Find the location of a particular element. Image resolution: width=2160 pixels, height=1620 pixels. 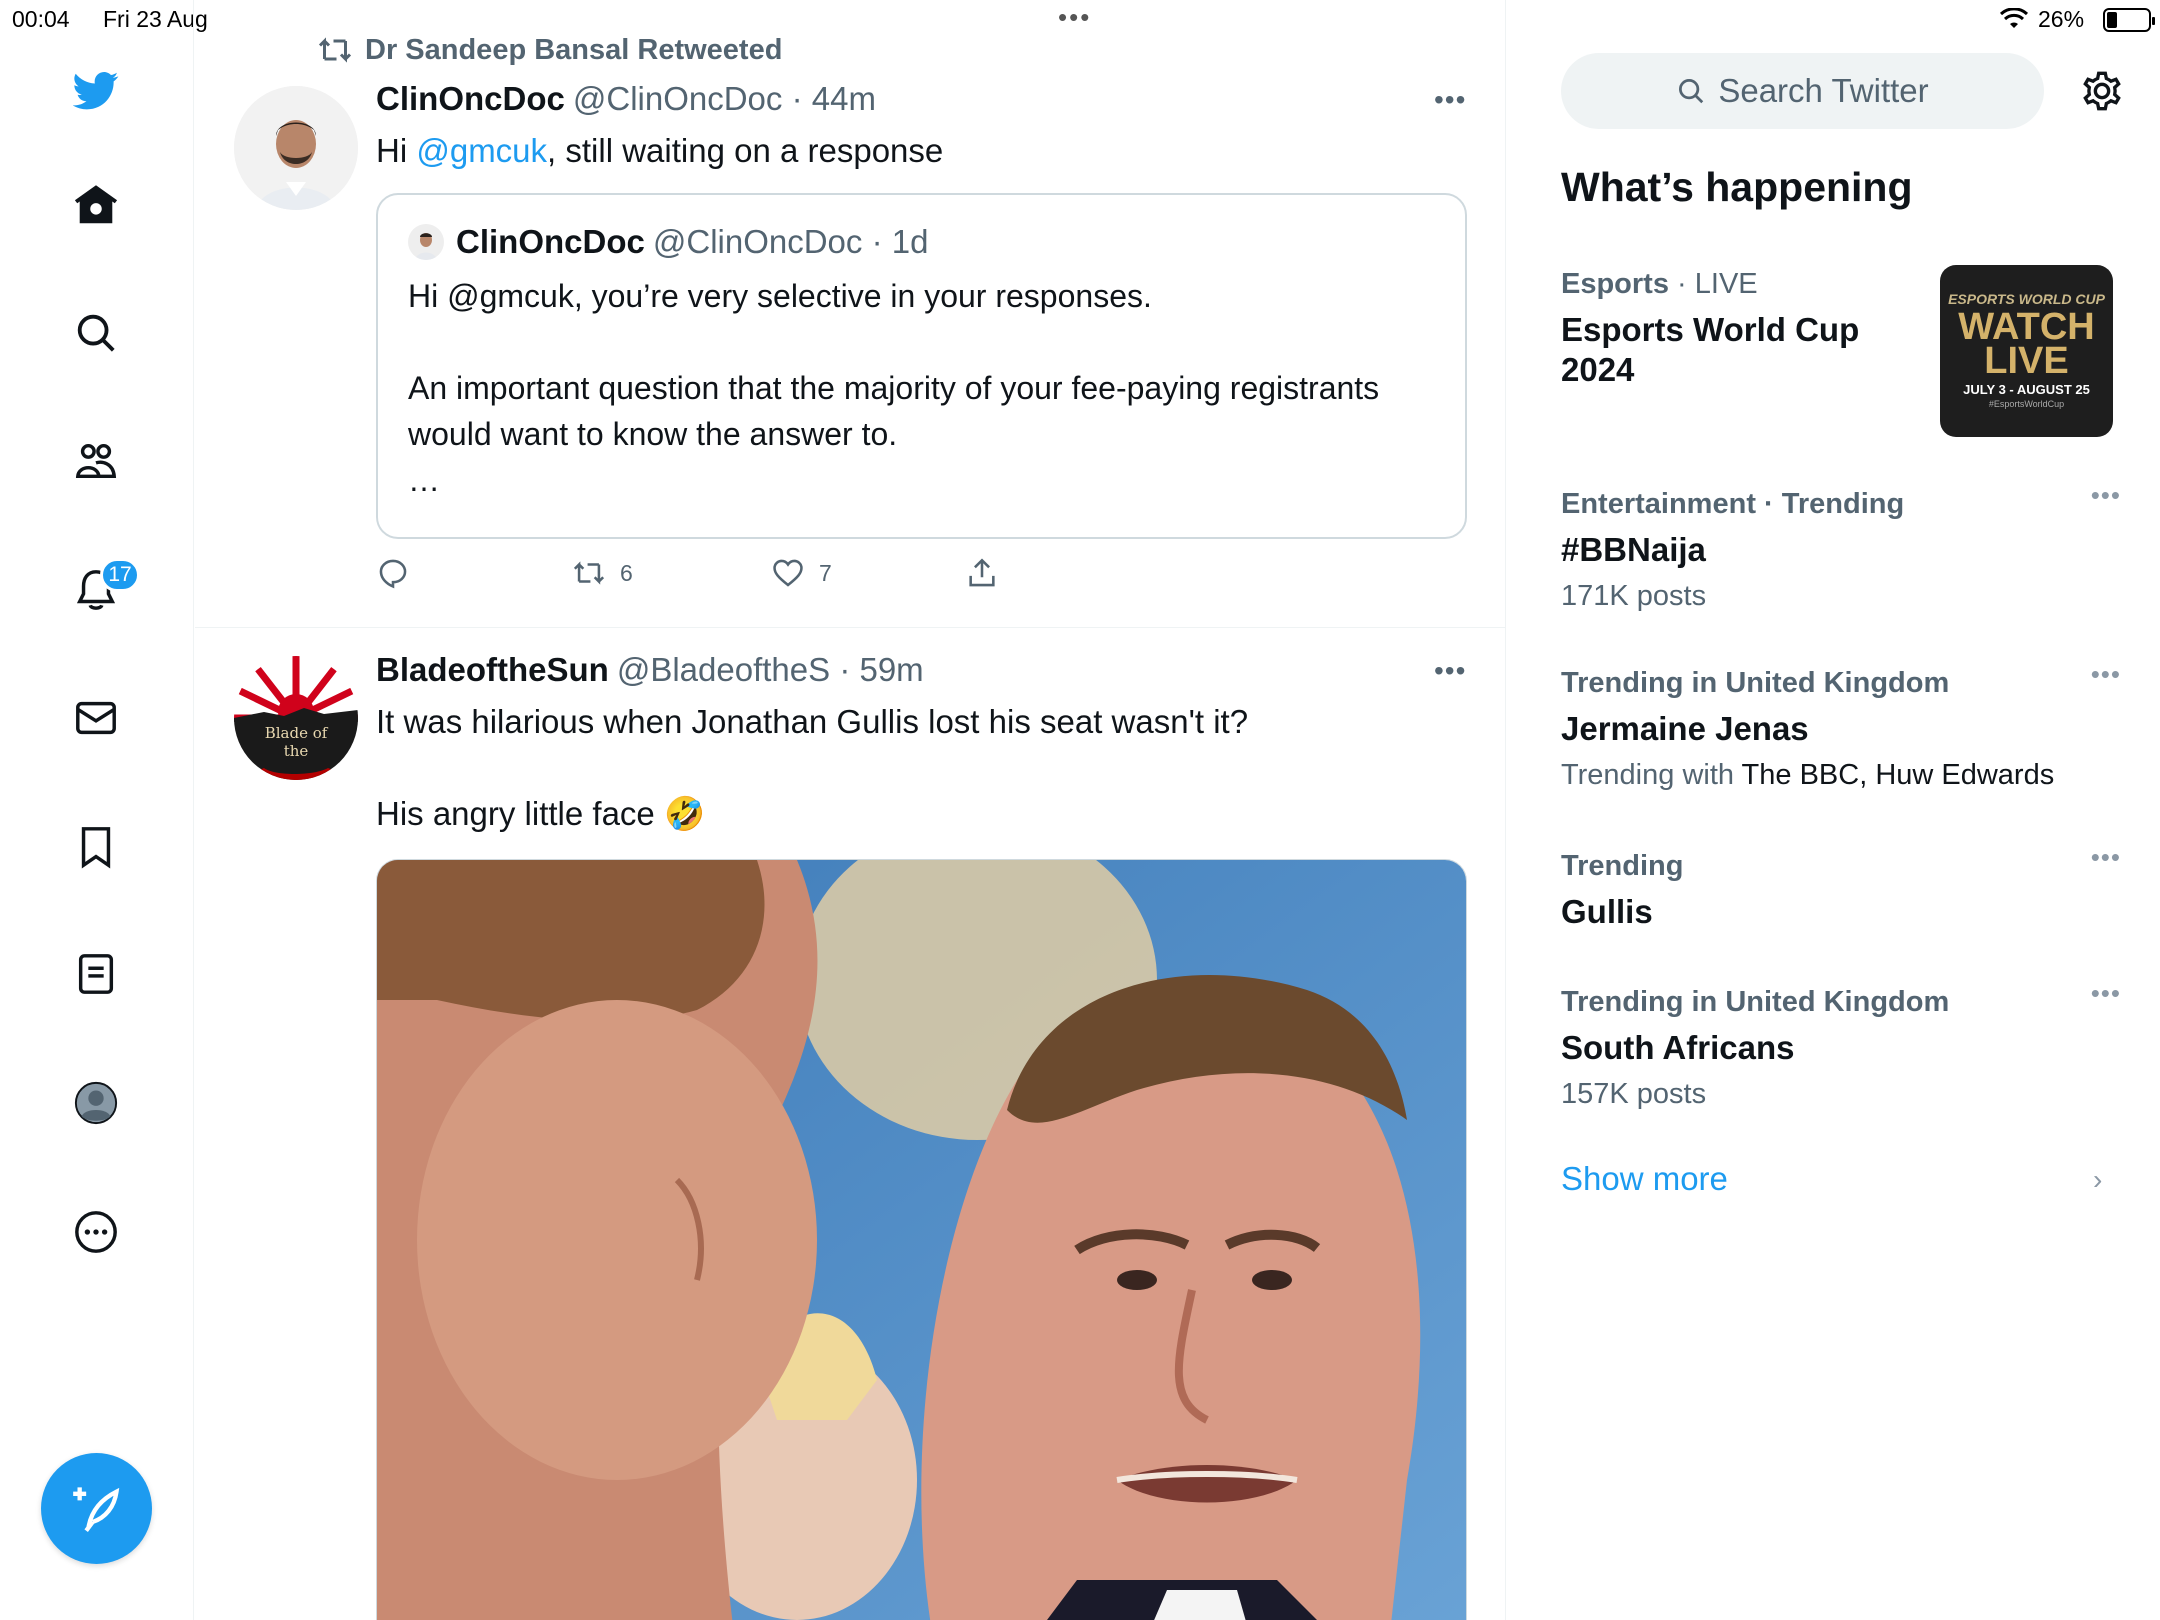

thumb-top-text: ESPORTS WORLD CUP is located at coordinates (2026, 299).